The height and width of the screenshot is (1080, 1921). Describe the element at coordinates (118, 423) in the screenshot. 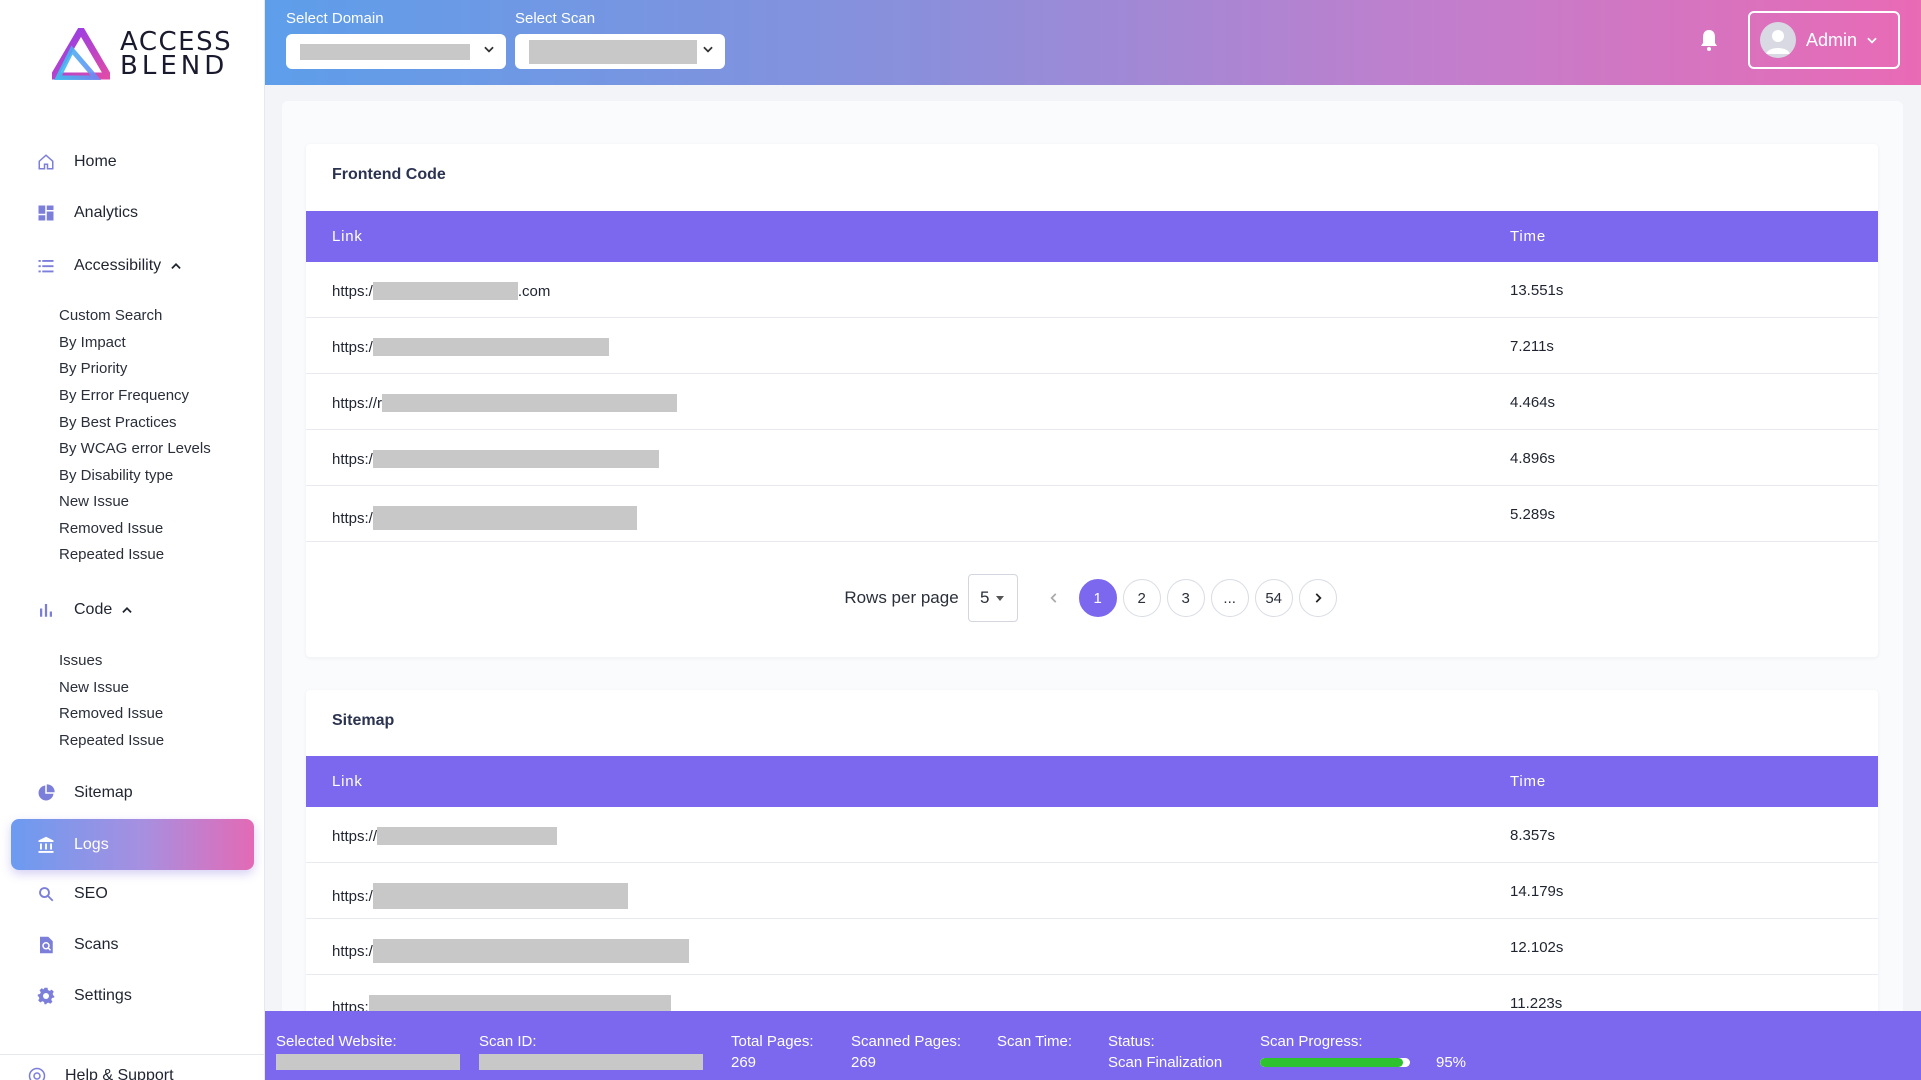

I see `sidebar-subitem-by-best-practices: By Best Practices` at that location.